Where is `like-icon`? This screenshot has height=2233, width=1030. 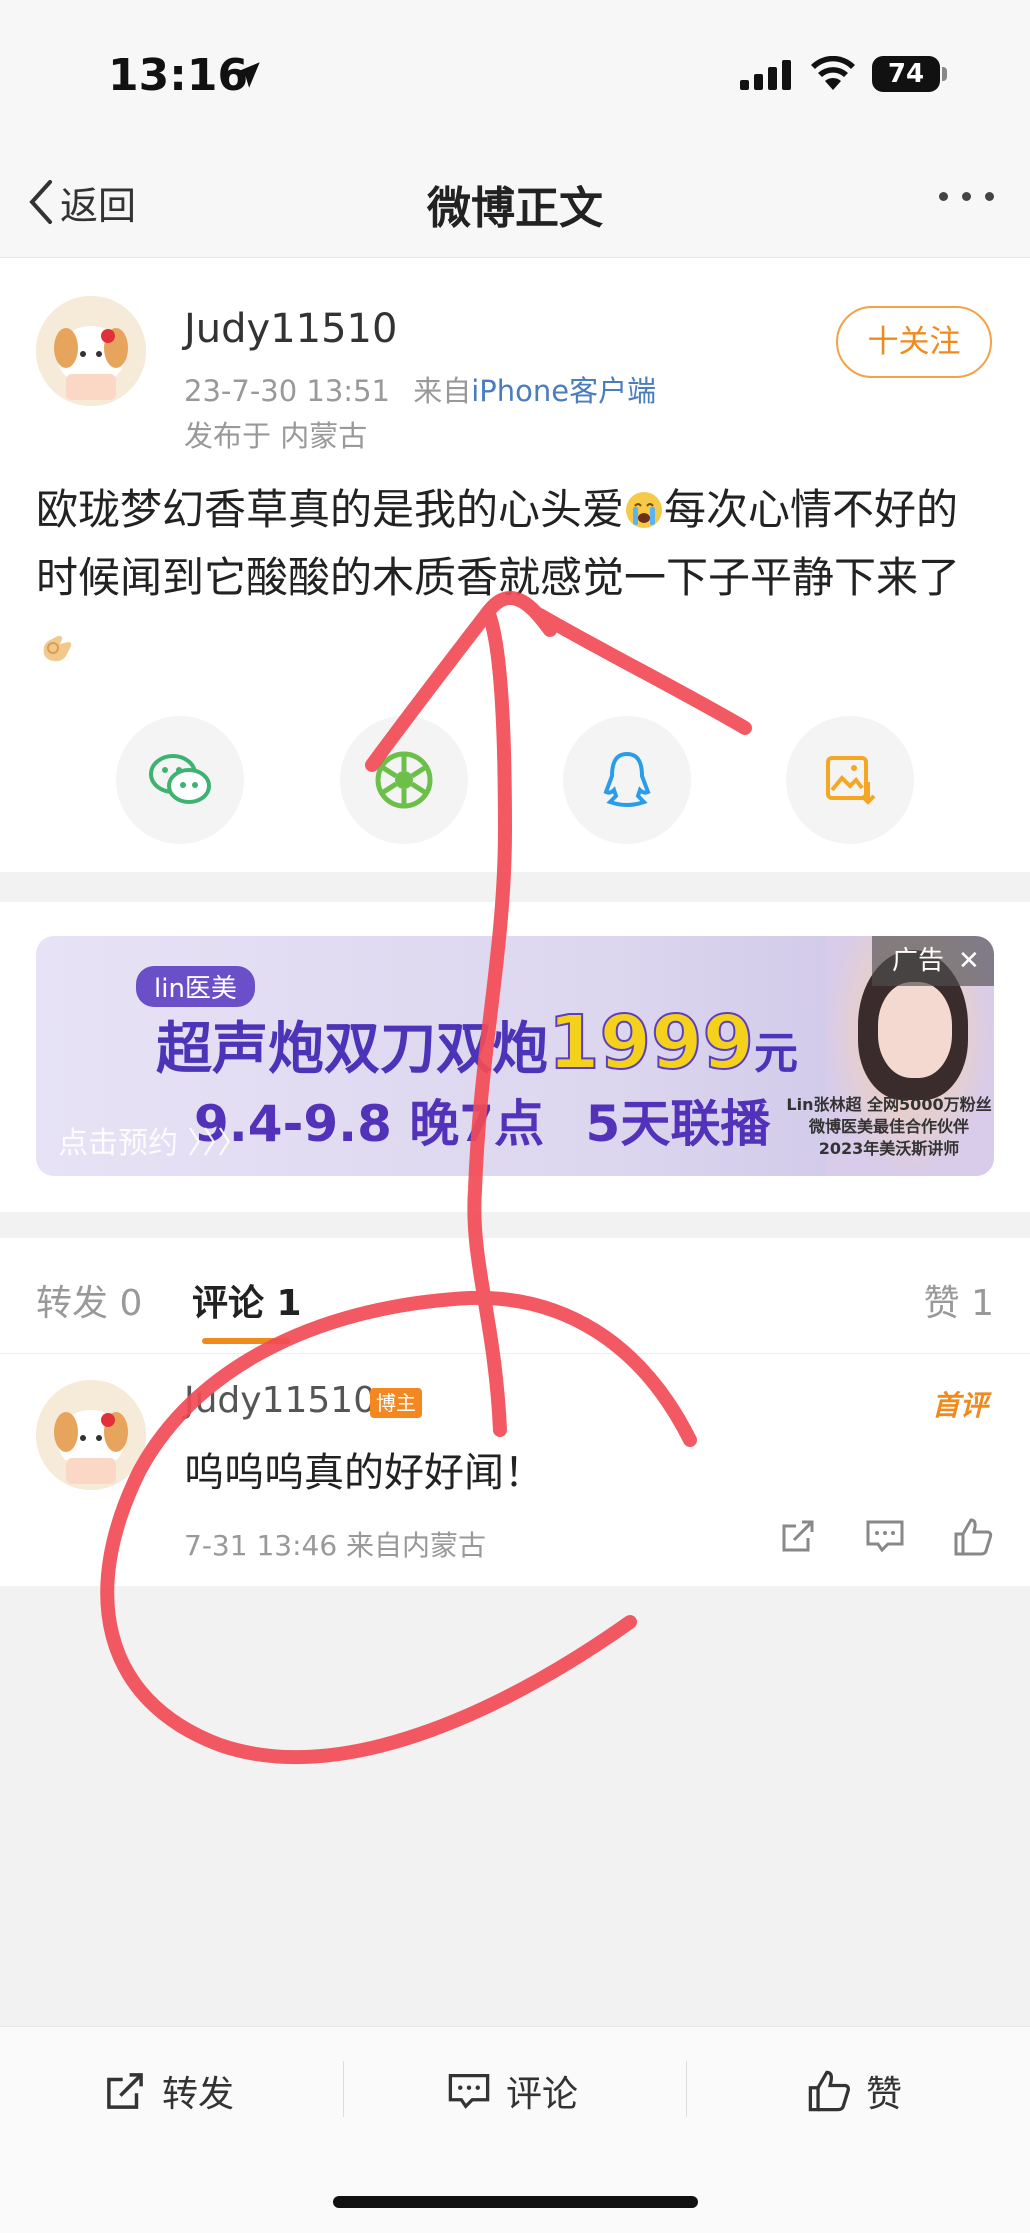
like-icon is located at coordinates (973, 1537).